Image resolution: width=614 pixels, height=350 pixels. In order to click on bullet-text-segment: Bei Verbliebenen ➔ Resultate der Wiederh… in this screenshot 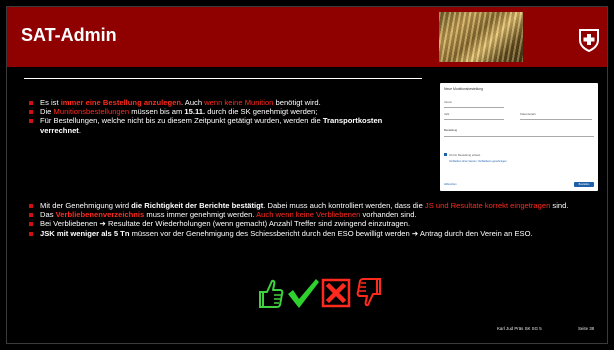, I will do `click(225, 224)`.